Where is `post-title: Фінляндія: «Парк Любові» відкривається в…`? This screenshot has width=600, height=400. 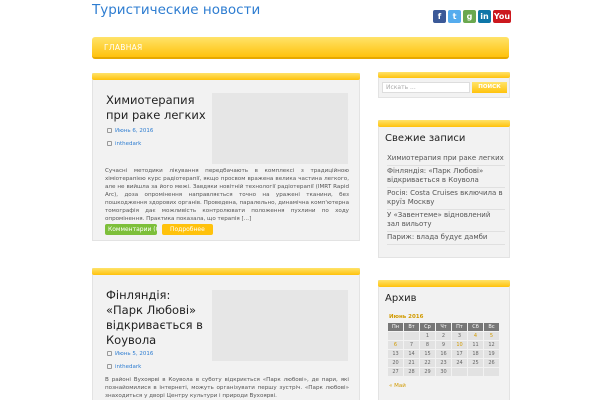 post-title: Фінляндія: «Парк Любові» відкривається в… is located at coordinates (158, 318).